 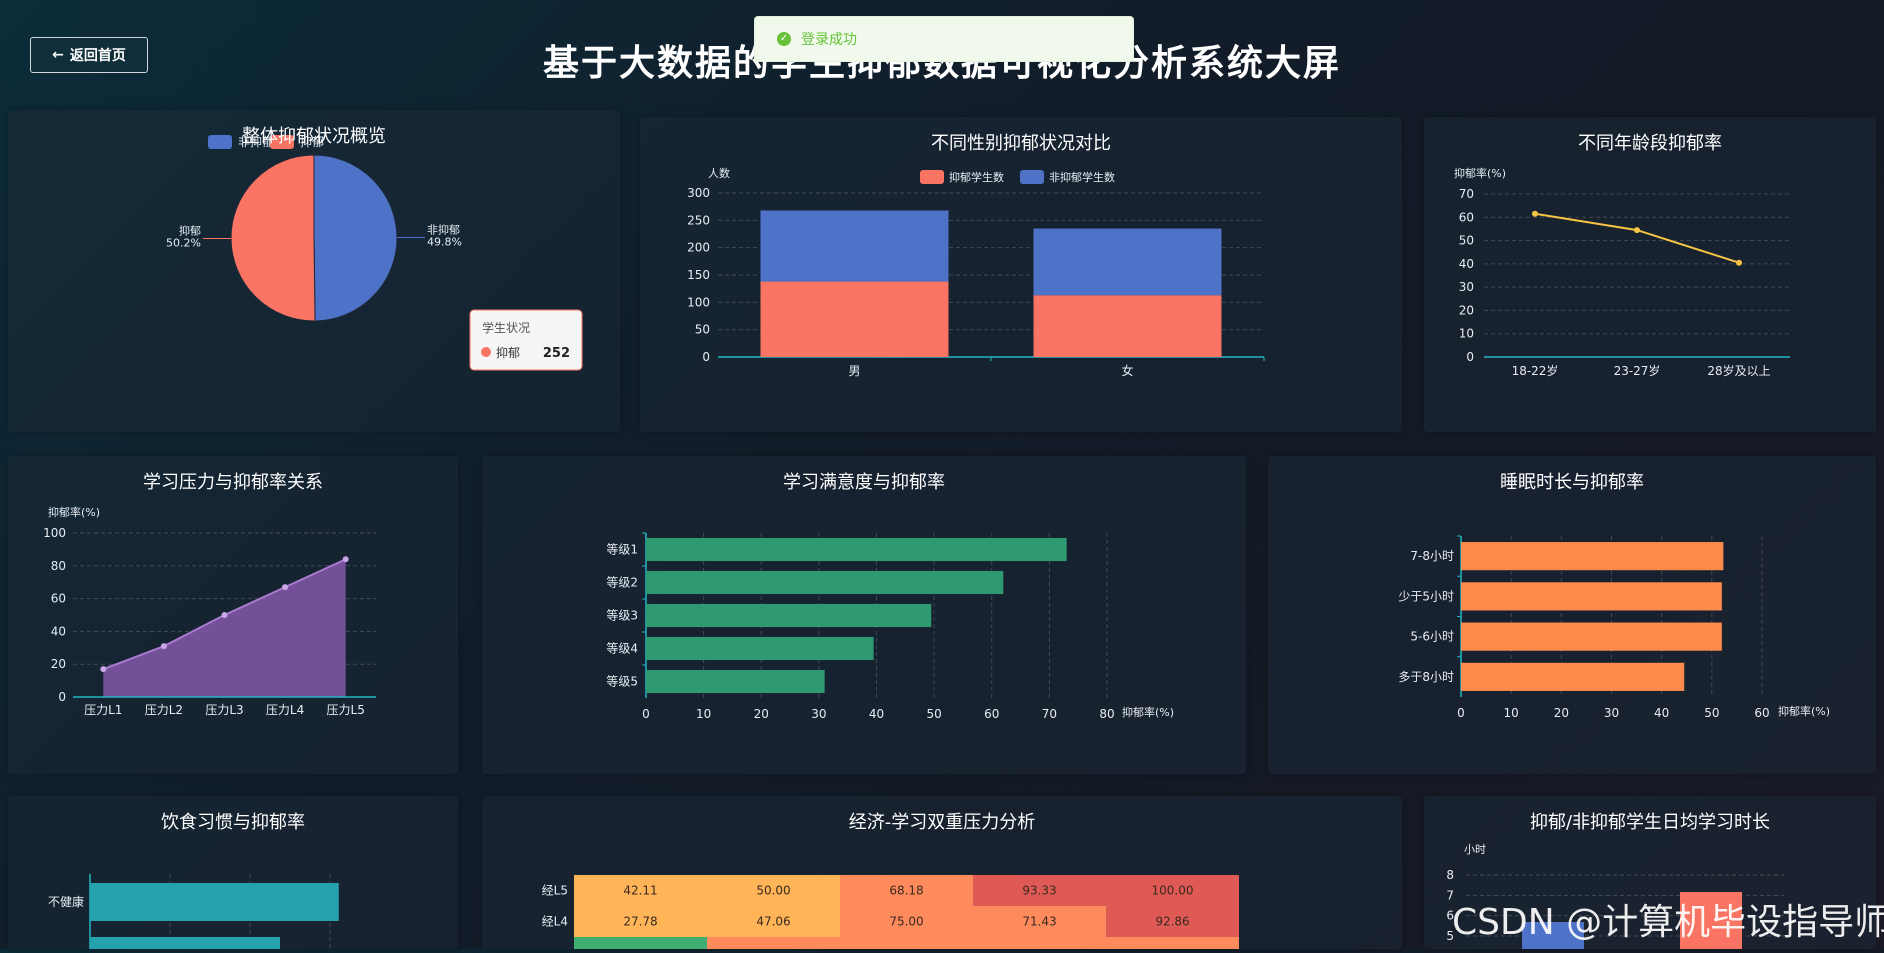 What do you see at coordinates (1082, 177) in the screenshot?
I see `legend-label: 非抑郁学生数` at bounding box center [1082, 177].